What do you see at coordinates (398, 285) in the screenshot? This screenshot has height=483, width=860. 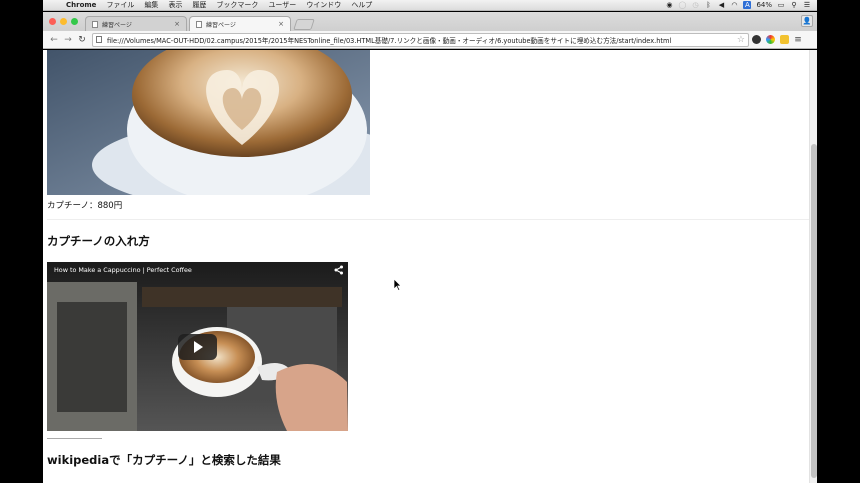 I see `mouse-cursor-icon` at bounding box center [398, 285].